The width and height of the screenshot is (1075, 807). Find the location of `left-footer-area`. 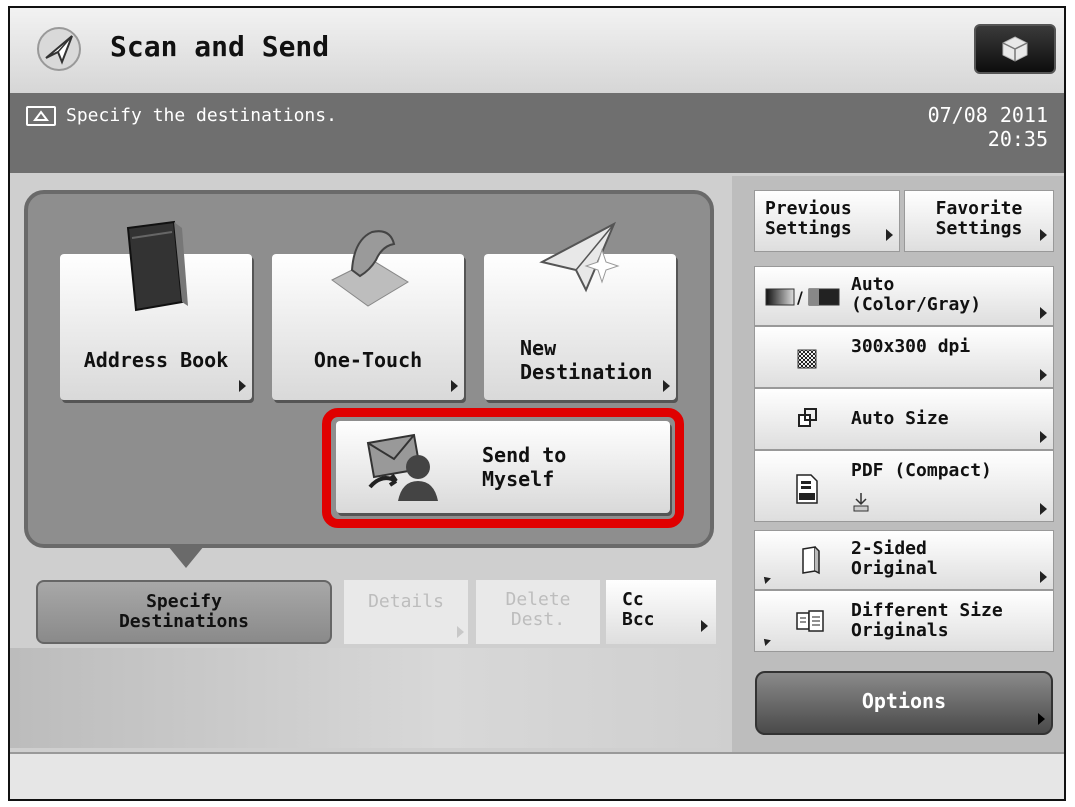

left-footer-area is located at coordinates (370, 698).